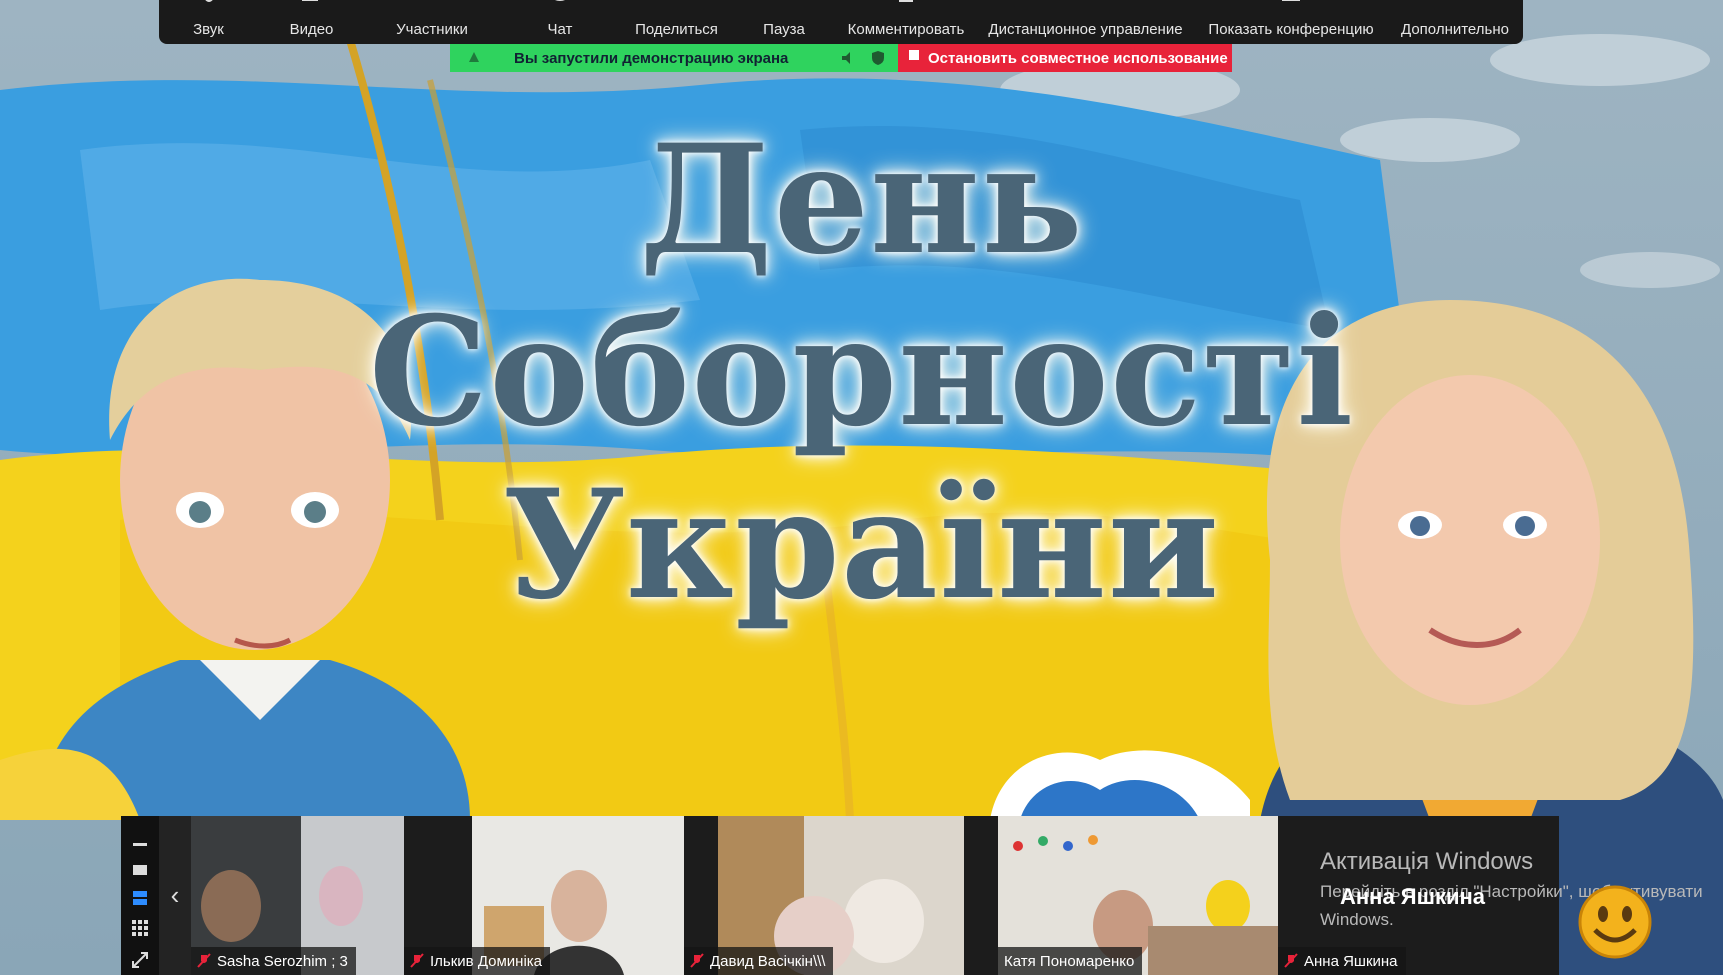 The image size is (1723, 975). What do you see at coordinates (824, 895) in the screenshot?
I see `participant-tile: Давид Васічкін\\\` at bounding box center [824, 895].